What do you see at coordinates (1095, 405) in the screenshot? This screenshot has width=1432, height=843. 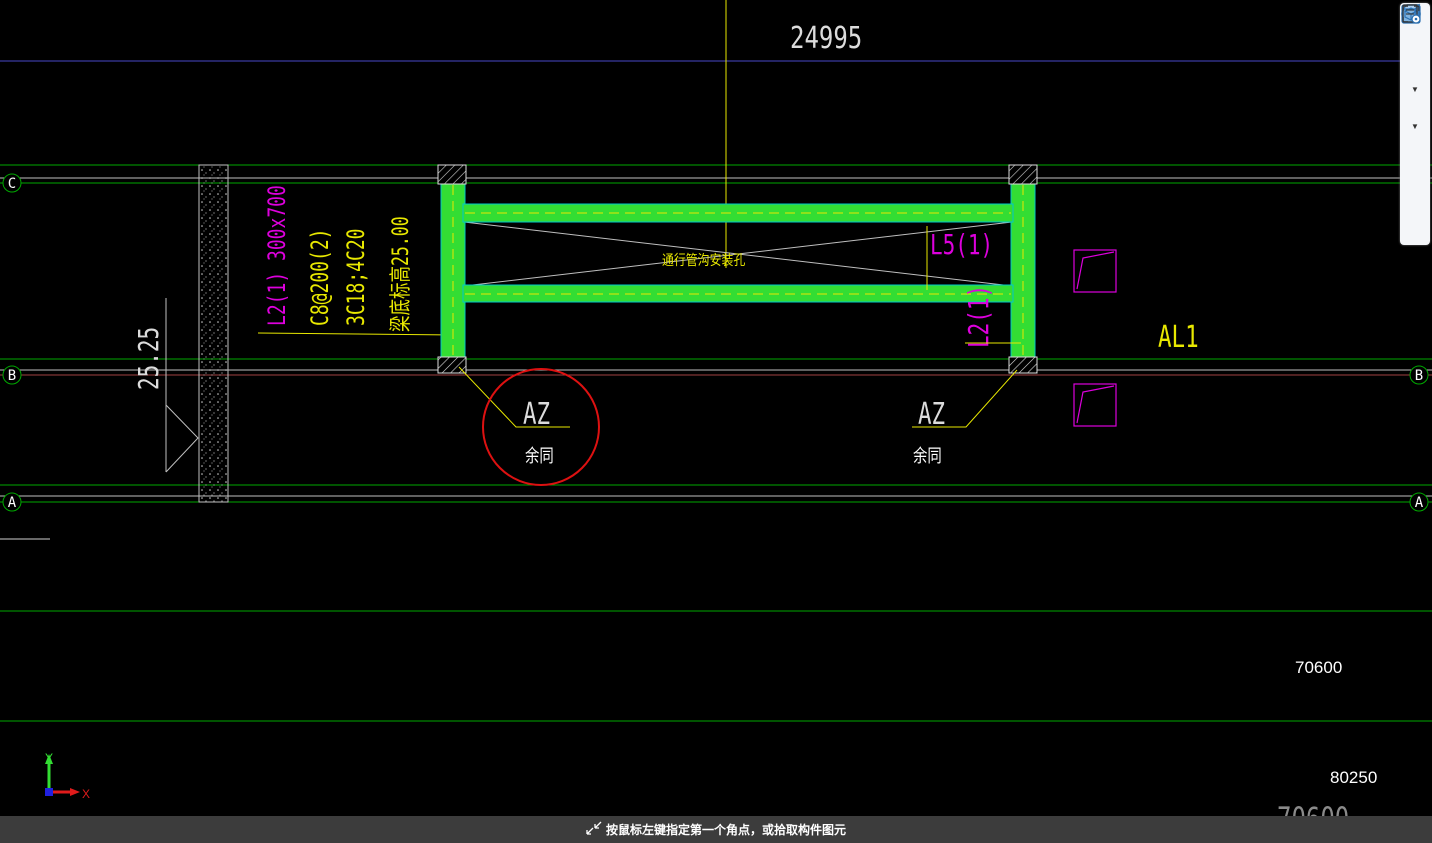 I see `al-symbol-bottom` at bounding box center [1095, 405].